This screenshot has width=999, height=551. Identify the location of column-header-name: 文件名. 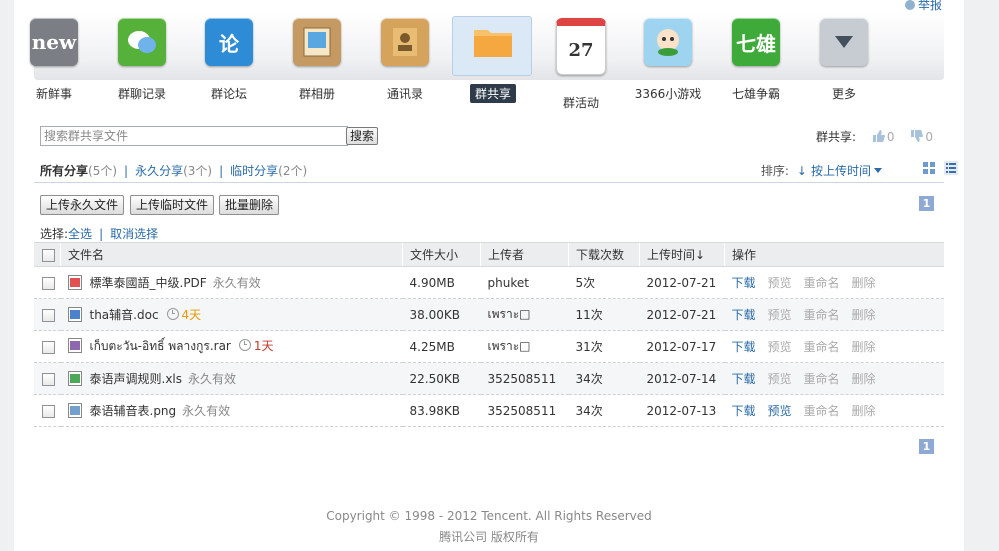
(231, 254).